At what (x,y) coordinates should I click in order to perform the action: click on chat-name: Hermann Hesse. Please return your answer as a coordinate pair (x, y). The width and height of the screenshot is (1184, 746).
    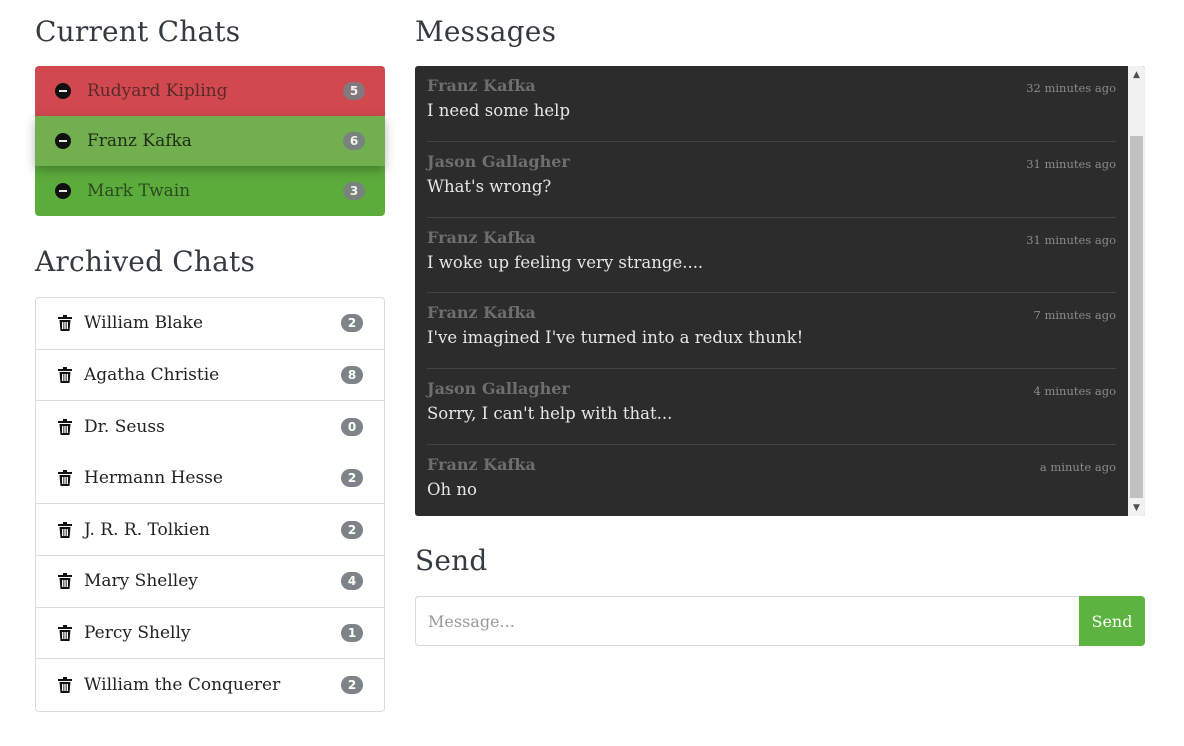
    Looking at the image, I should click on (153, 478).